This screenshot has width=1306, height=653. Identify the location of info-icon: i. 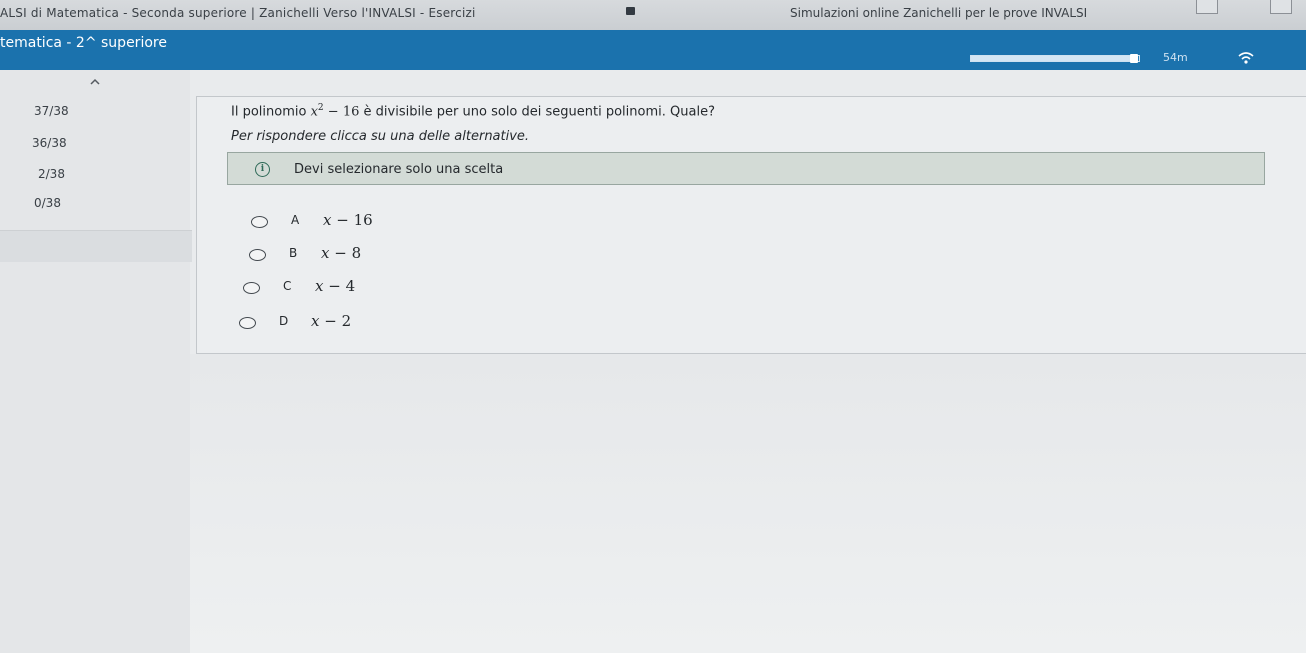
(262, 169).